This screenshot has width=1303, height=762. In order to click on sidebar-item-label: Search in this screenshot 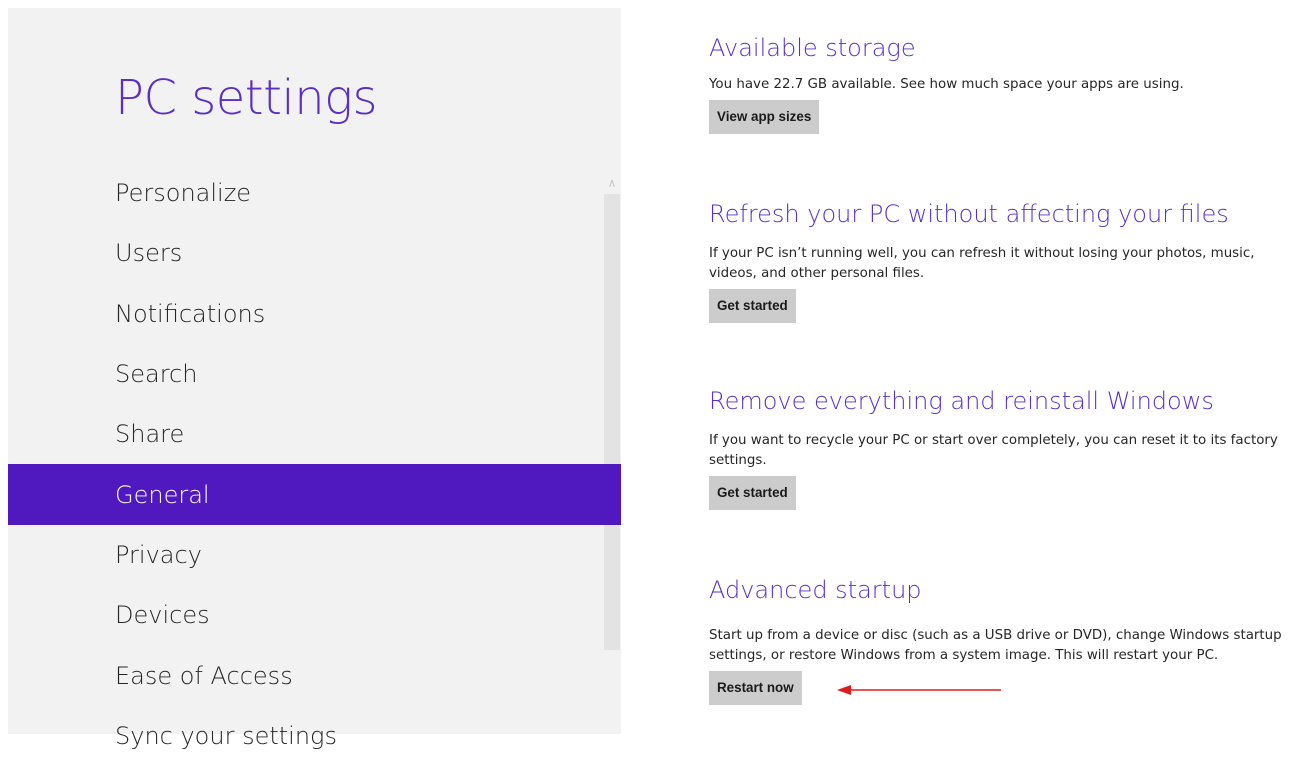, I will do `click(156, 374)`.